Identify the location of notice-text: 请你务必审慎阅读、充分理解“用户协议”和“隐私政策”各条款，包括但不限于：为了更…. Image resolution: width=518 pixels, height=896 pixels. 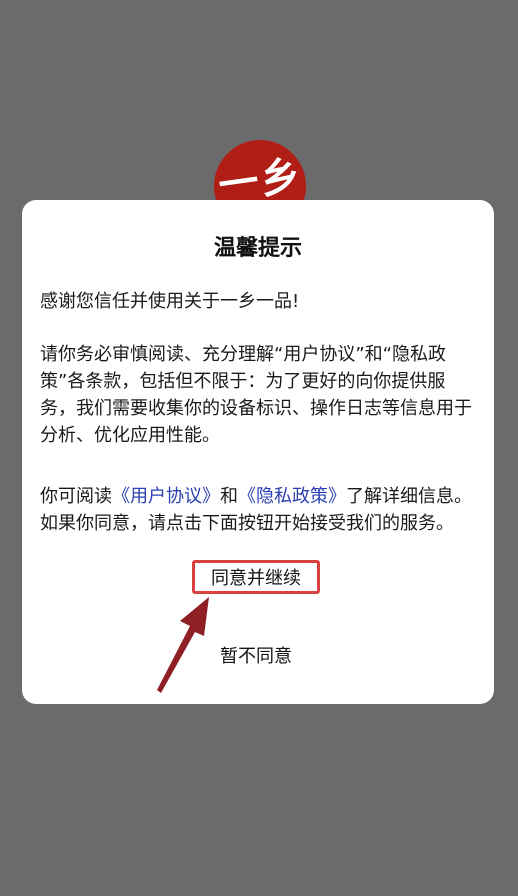
(256, 395).